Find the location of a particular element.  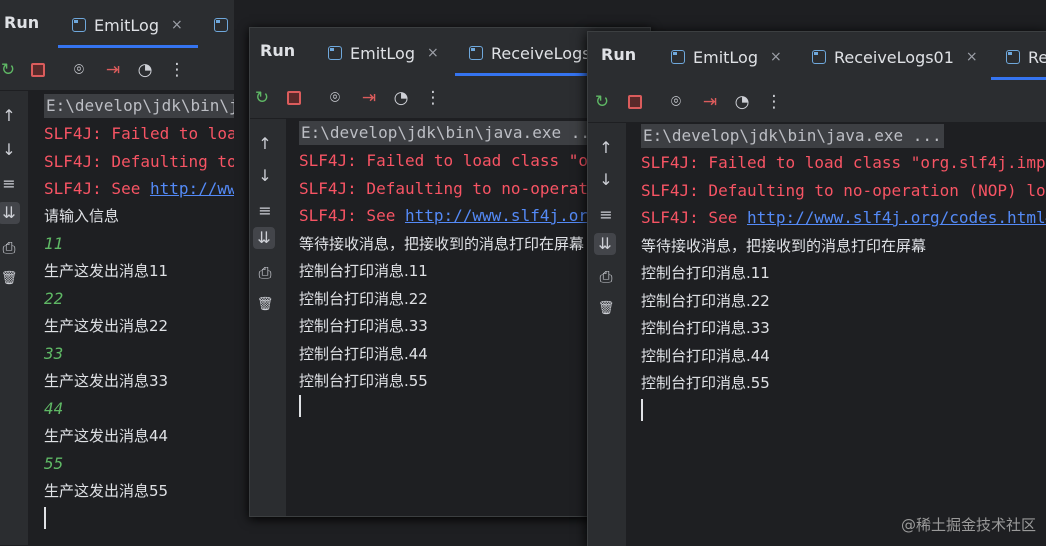

output-line: 生产这发出消息44 is located at coordinates (106, 436).